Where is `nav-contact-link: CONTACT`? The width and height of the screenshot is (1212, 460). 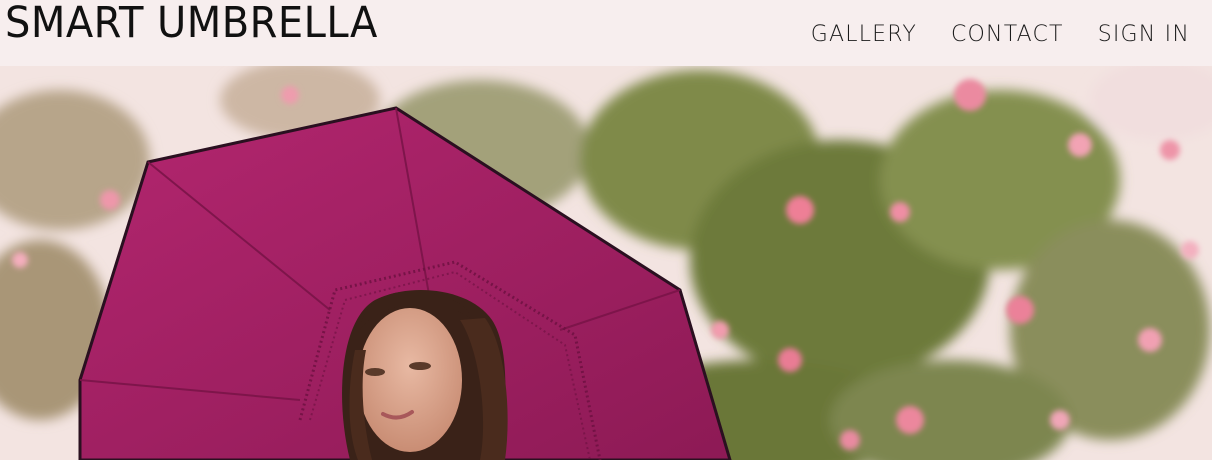
nav-contact-link: CONTACT is located at coordinates (1007, 35).